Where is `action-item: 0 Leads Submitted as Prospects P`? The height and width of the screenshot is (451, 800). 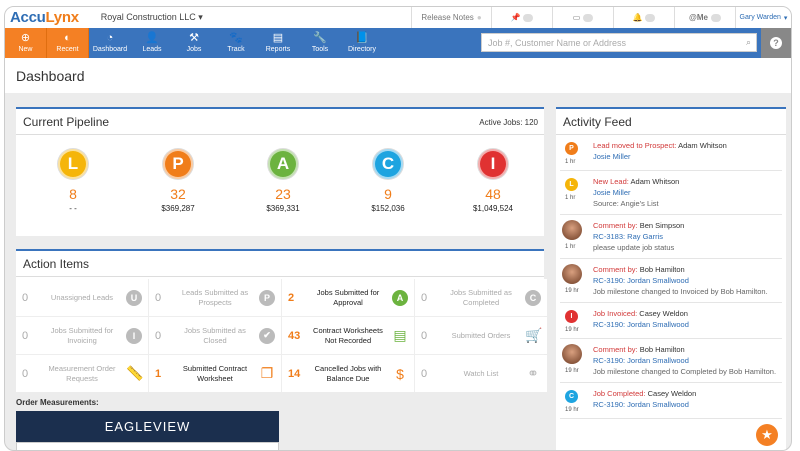
action-item: 0 Leads Submitted as Prospects P is located at coordinates (215, 297).